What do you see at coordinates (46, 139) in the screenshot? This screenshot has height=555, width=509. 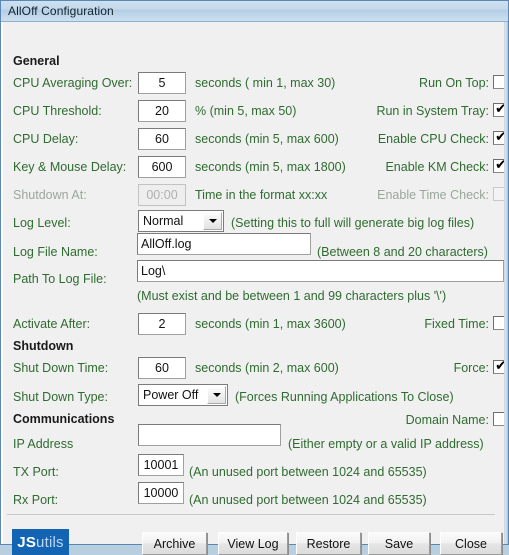 I see `label-cpu-delay: CPU Delay:` at bounding box center [46, 139].